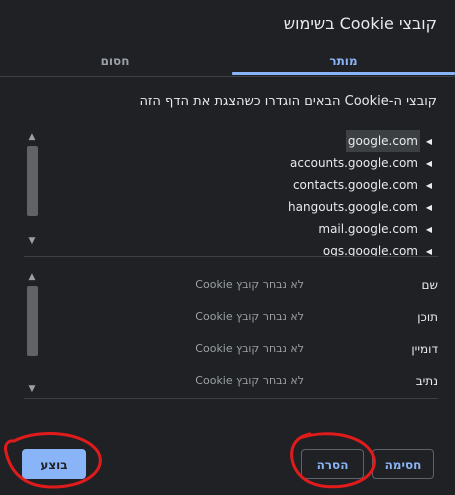  Describe the element at coordinates (54, 464) in the screenshot. I see `done-button: בוצע` at that location.